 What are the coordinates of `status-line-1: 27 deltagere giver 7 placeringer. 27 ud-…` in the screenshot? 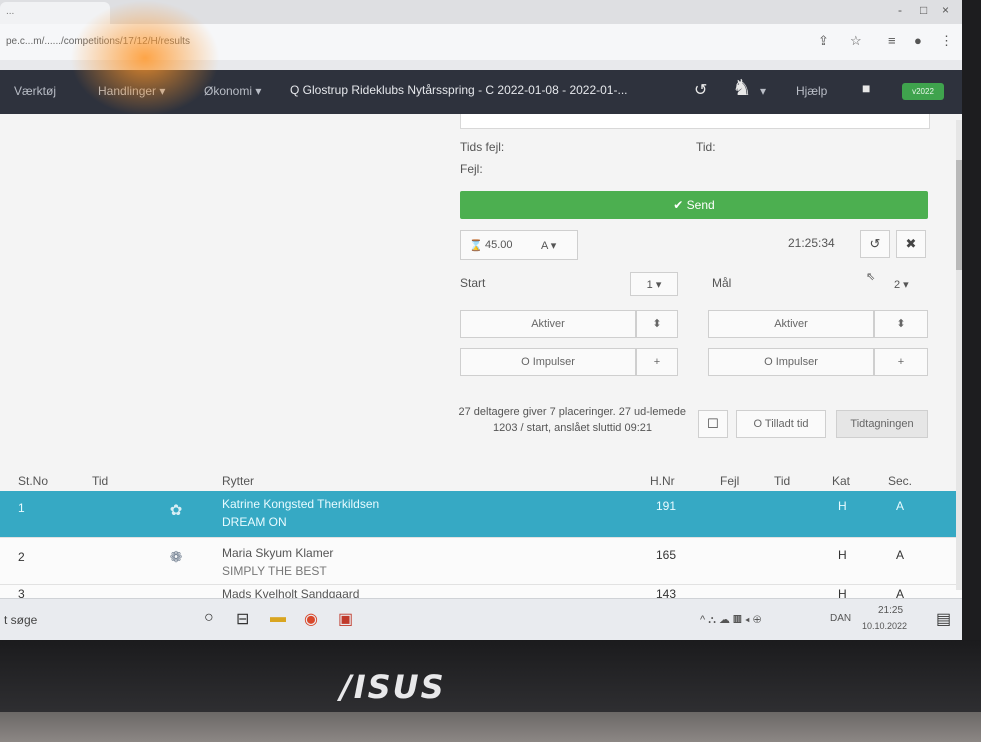 It's located at (572, 412).